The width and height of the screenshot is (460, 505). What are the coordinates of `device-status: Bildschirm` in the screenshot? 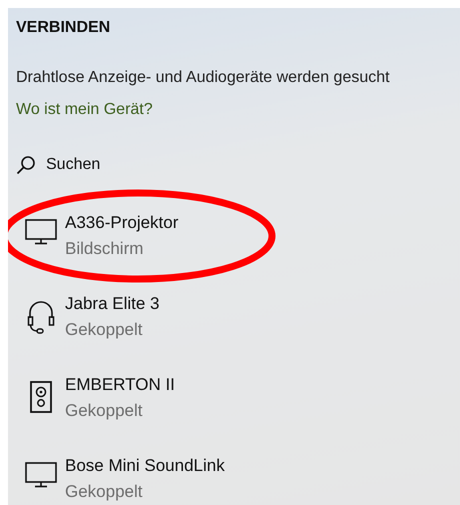 It's located at (104, 249).